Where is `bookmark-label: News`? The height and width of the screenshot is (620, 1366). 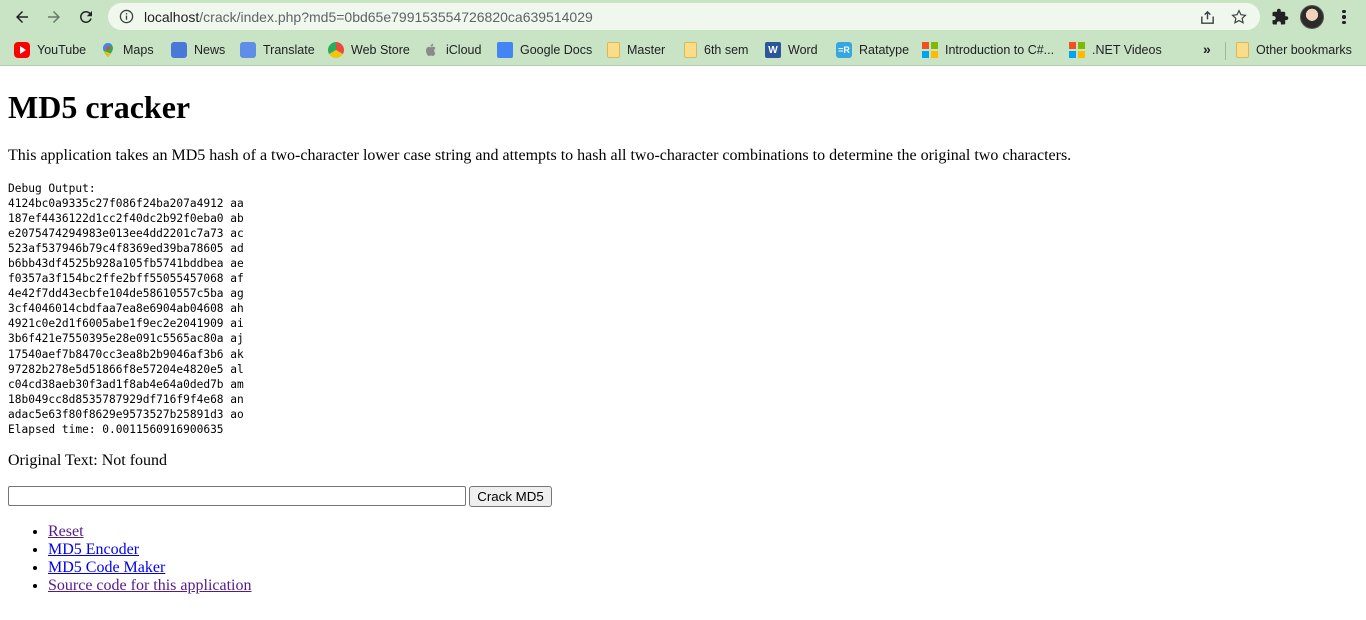
bookmark-label: News is located at coordinates (210, 50).